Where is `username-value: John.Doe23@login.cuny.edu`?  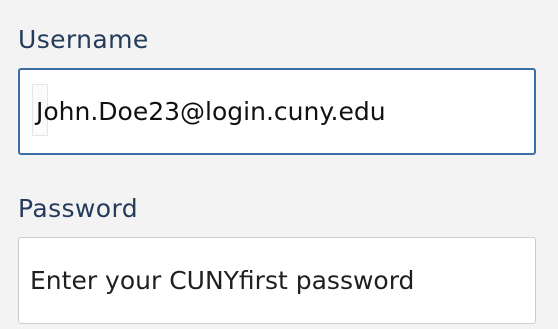 username-value: John.Doe23@login.cuny.edu is located at coordinates (211, 111).